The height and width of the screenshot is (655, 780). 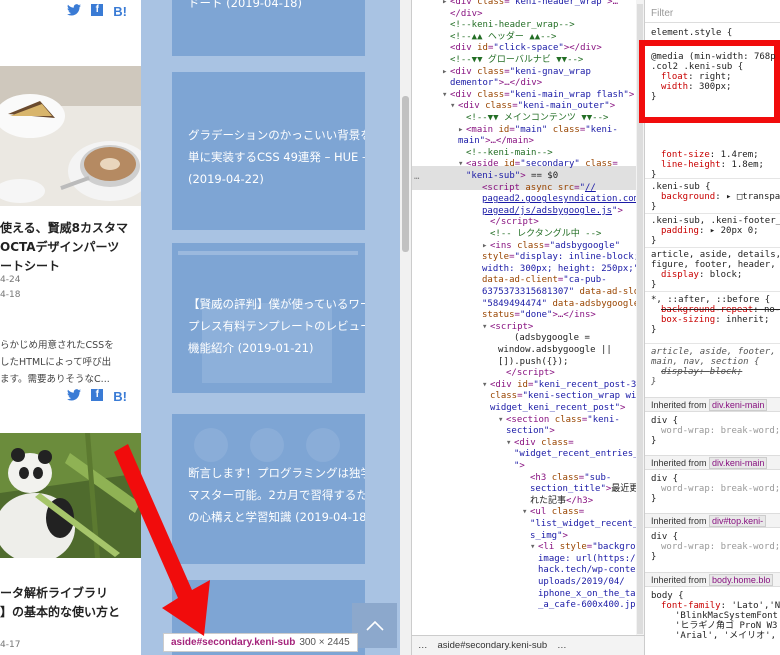 What do you see at coordinates (538, 130) in the screenshot?
I see `dom-node-line: ▸ <main id="main" class="keni-` at bounding box center [538, 130].